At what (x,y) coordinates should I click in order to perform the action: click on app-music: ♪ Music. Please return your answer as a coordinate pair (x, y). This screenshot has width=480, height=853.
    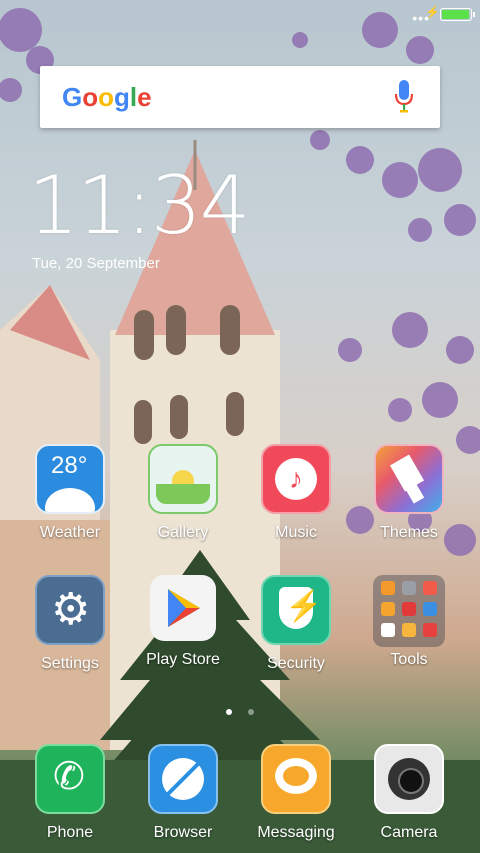
    Looking at the image, I should click on (296, 493).